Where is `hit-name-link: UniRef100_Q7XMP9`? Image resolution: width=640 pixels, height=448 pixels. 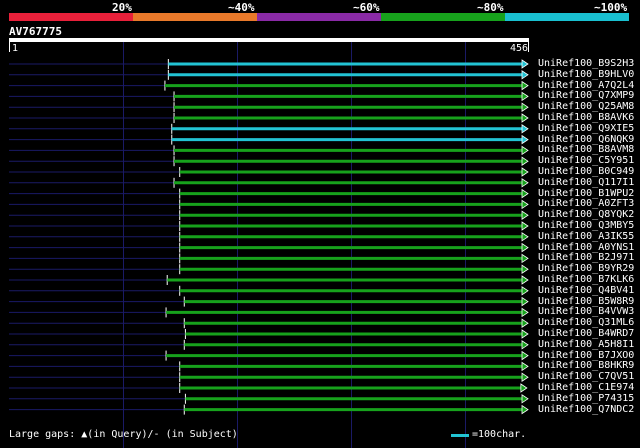
hit-name-link: UniRef100_Q7XMP9 is located at coordinates (586, 95).